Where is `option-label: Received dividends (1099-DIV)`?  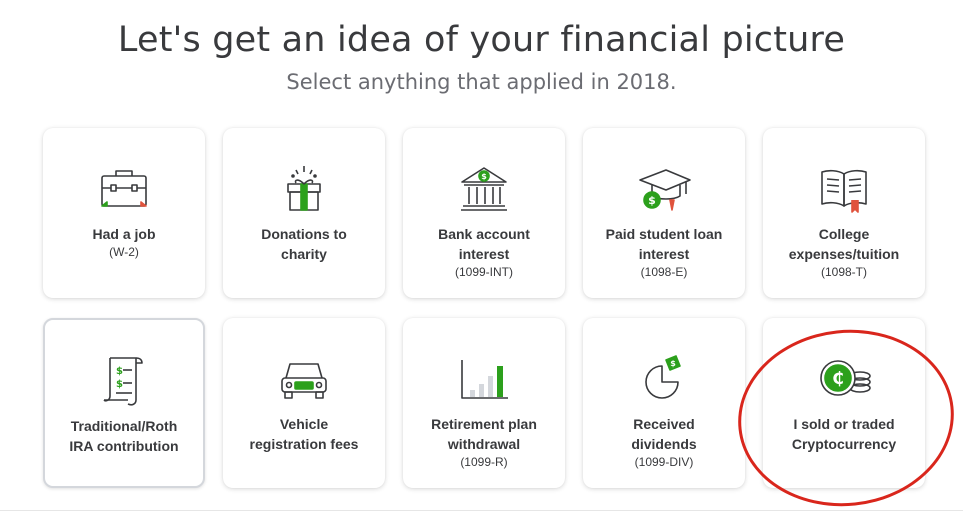 option-label: Received dividends (1099-DIV) is located at coordinates (664, 442).